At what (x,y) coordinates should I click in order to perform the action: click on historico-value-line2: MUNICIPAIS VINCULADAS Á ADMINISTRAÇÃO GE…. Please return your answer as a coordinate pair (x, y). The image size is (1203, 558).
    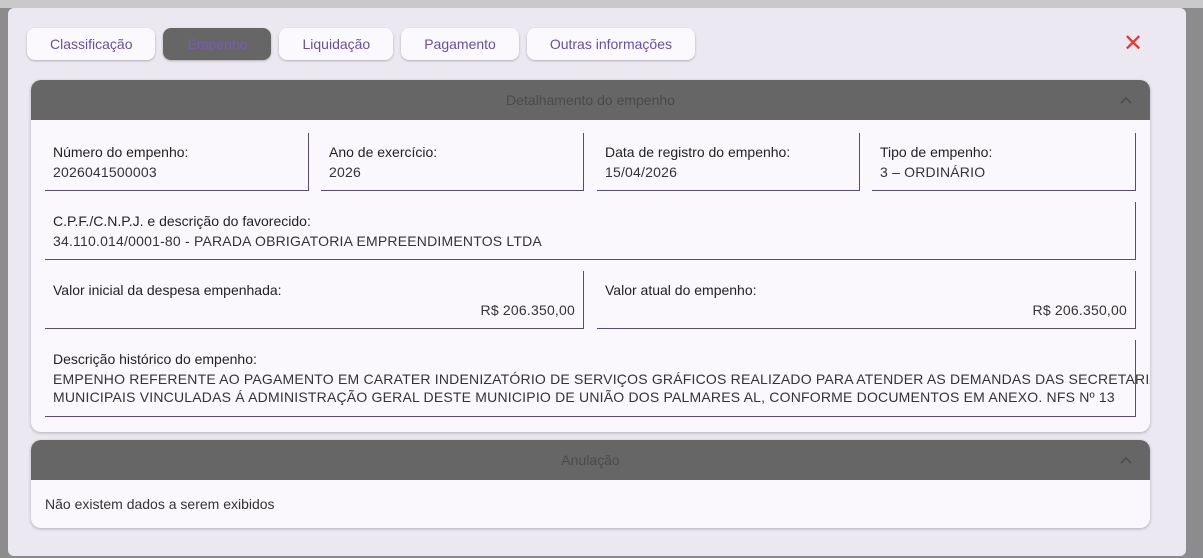
    Looking at the image, I should click on (584, 397).